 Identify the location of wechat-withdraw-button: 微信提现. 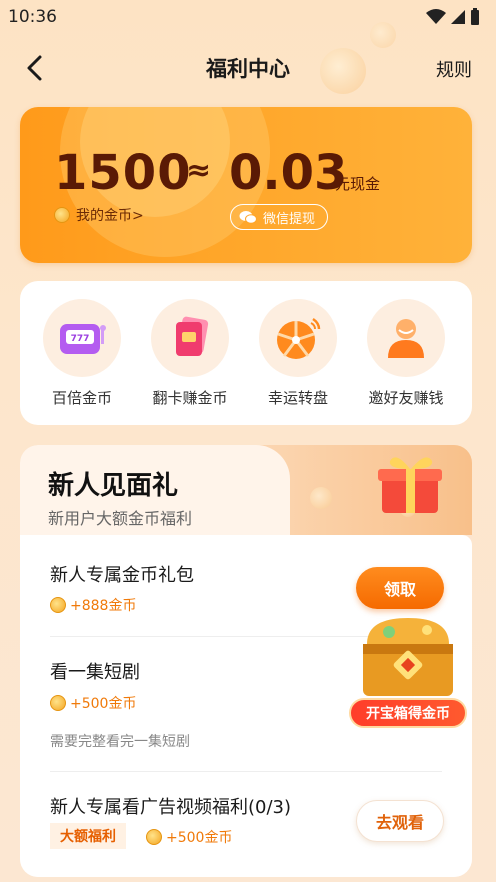
(279, 217).